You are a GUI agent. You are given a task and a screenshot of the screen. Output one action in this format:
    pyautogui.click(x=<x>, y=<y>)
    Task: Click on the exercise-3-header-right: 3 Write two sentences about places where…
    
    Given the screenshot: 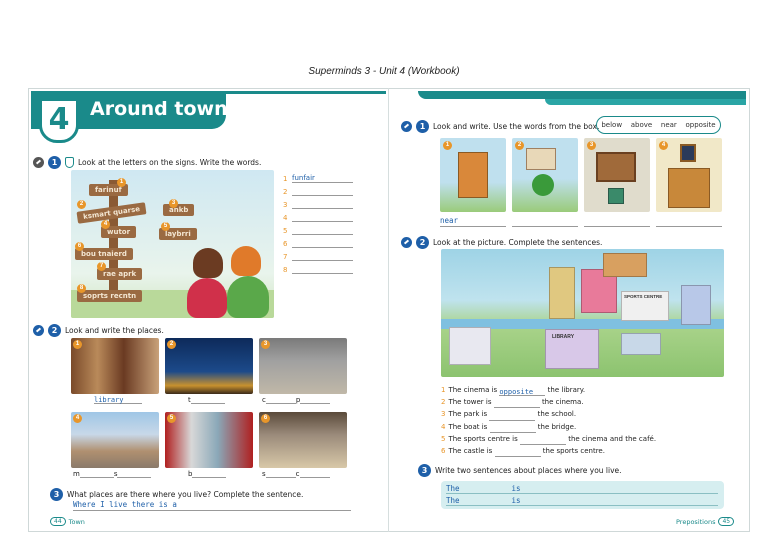 What is the action you would take?
    pyautogui.click(x=520, y=470)
    